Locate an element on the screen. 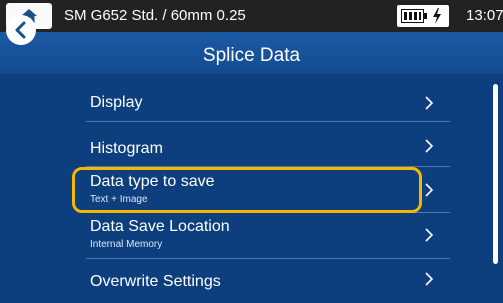  scrollbar is located at coordinates (495, 174).